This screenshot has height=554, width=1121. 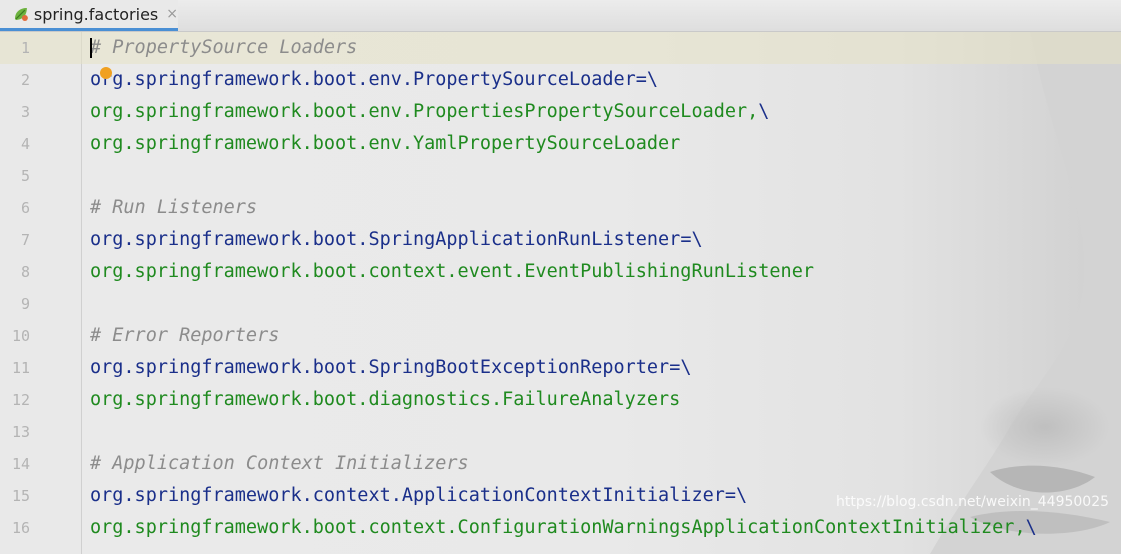 I want to click on code-text: # PropertySource Loaders, so click(x=223, y=48).